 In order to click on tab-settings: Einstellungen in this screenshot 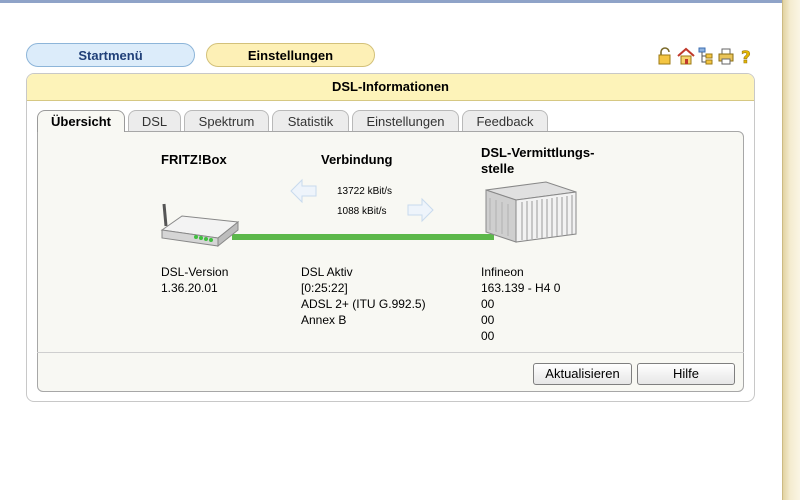, I will do `click(405, 120)`.